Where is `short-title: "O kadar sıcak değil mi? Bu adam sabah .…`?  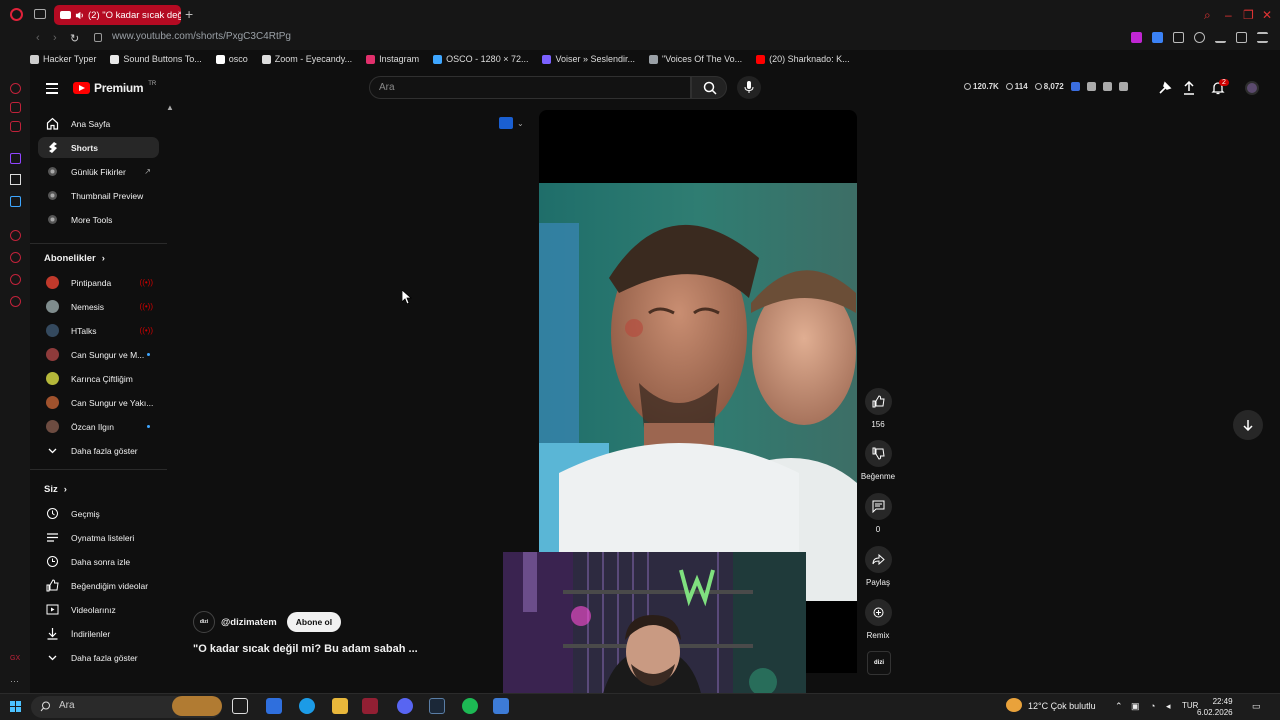 short-title: "O kadar sıcak değil mi? Bu adam sabah .… is located at coordinates (305, 649).